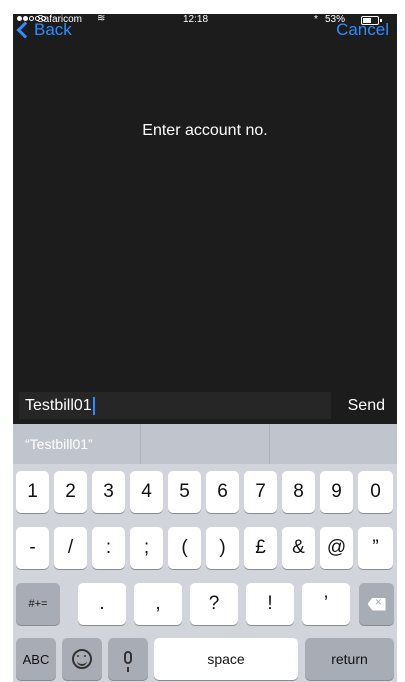 This screenshot has height=682, width=405. I want to click on bluetooth-icon: *, so click(316, 19).